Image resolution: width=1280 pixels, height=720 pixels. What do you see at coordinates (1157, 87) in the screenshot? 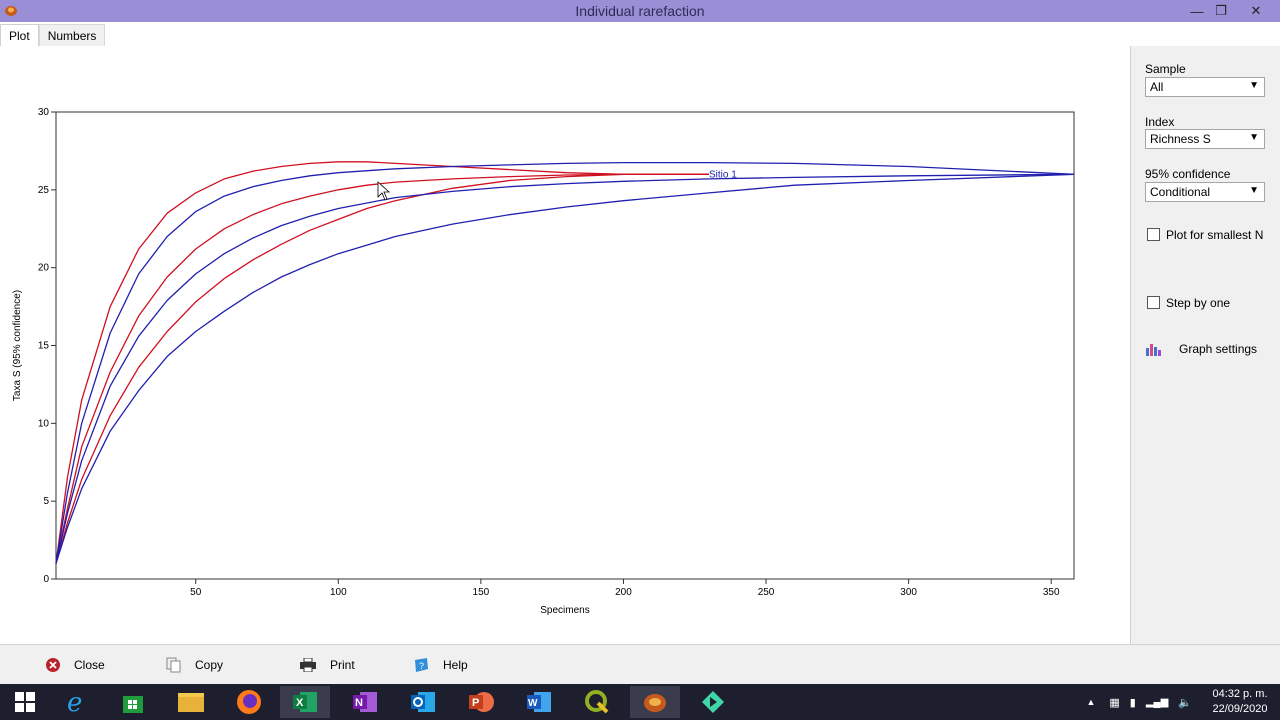
I see `sample-select-value: All` at bounding box center [1157, 87].